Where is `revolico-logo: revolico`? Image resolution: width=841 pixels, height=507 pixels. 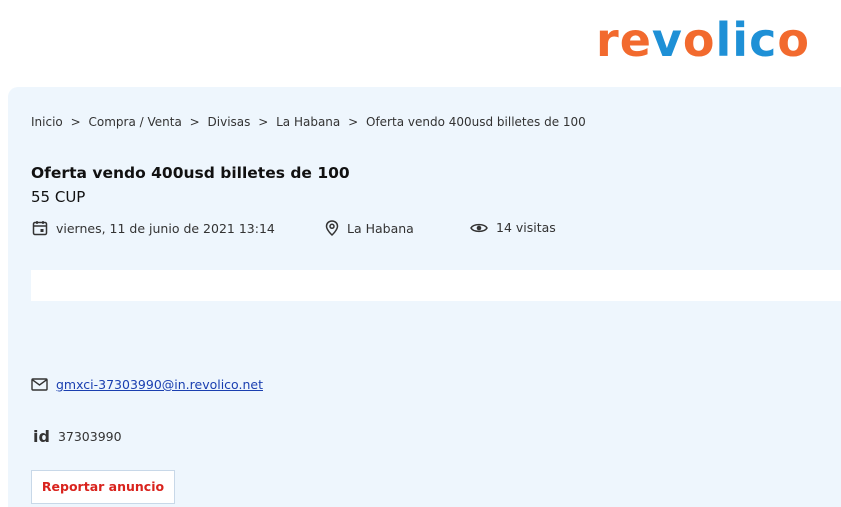
revolico-logo: revolico is located at coordinates (703, 40).